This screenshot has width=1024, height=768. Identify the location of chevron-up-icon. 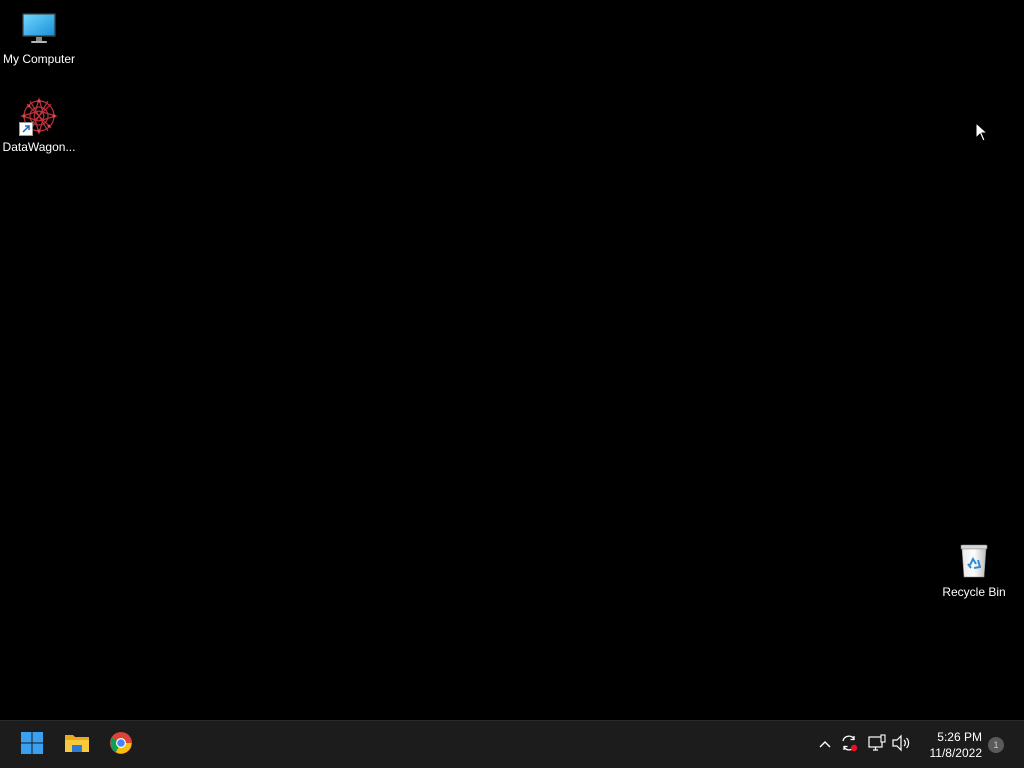
(825, 745).